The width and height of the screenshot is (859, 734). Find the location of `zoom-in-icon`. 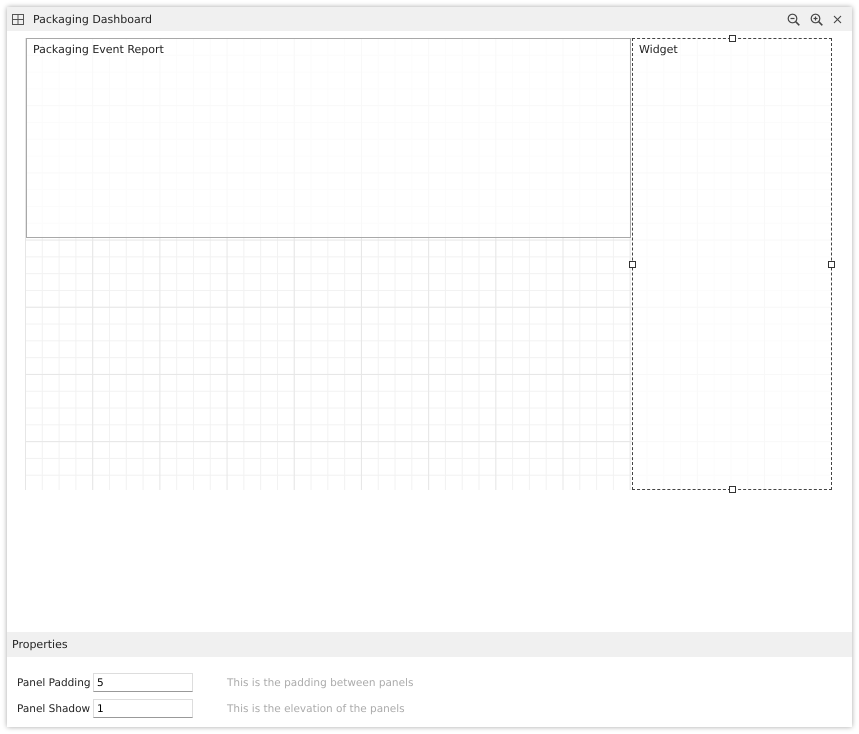

zoom-in-icon is located at coordinates (816, 19).